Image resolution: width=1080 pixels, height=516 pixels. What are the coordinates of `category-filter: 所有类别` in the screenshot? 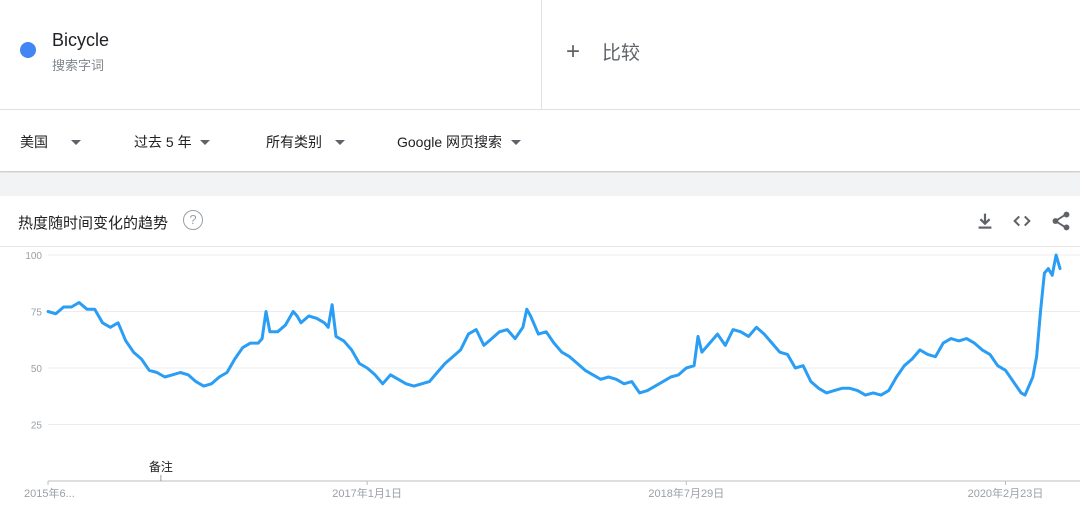 It's located at (305, 142).